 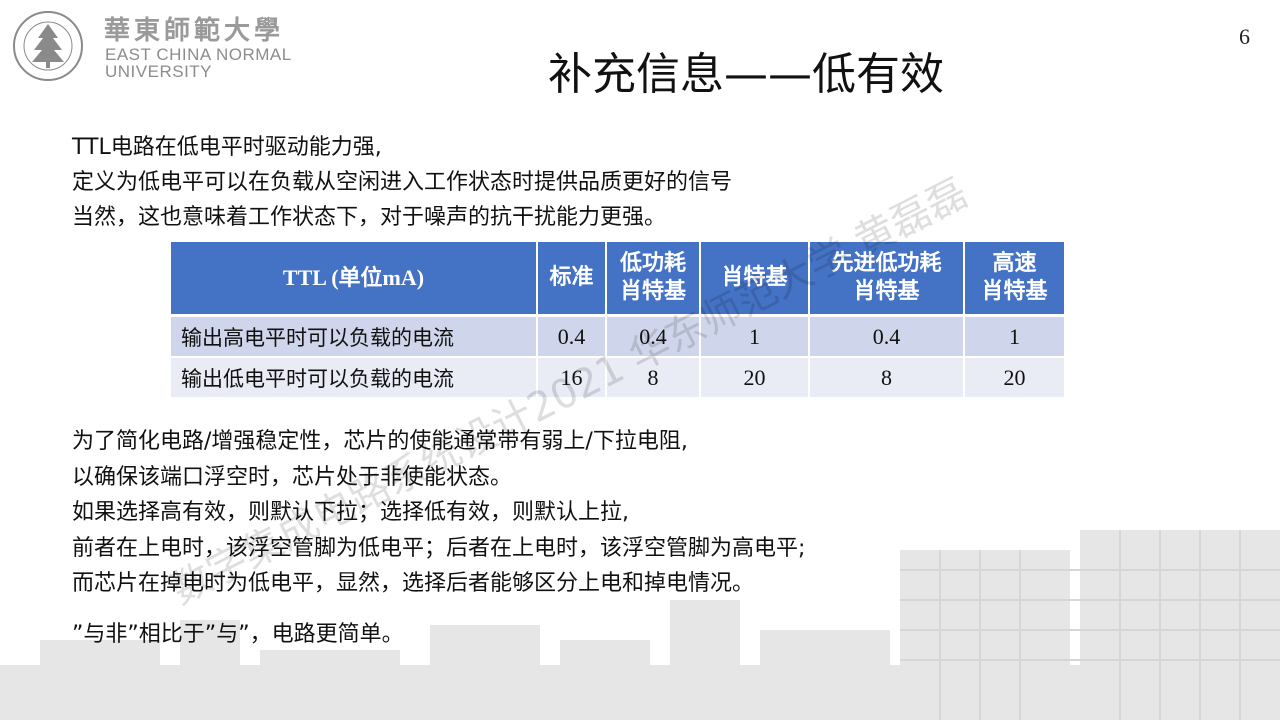 I want to click on table-cell: 16, so click(x=572, y=378).